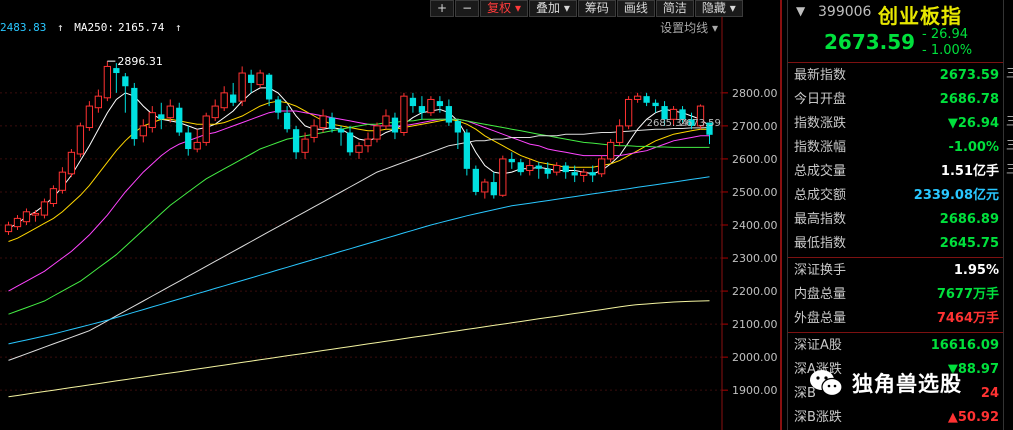 The width and height of the screenshot is (1013, 430). Describe the element at coordinates (178, 27) in the screenshot. I see `ma250-arrow-icon: ↑` at that location.